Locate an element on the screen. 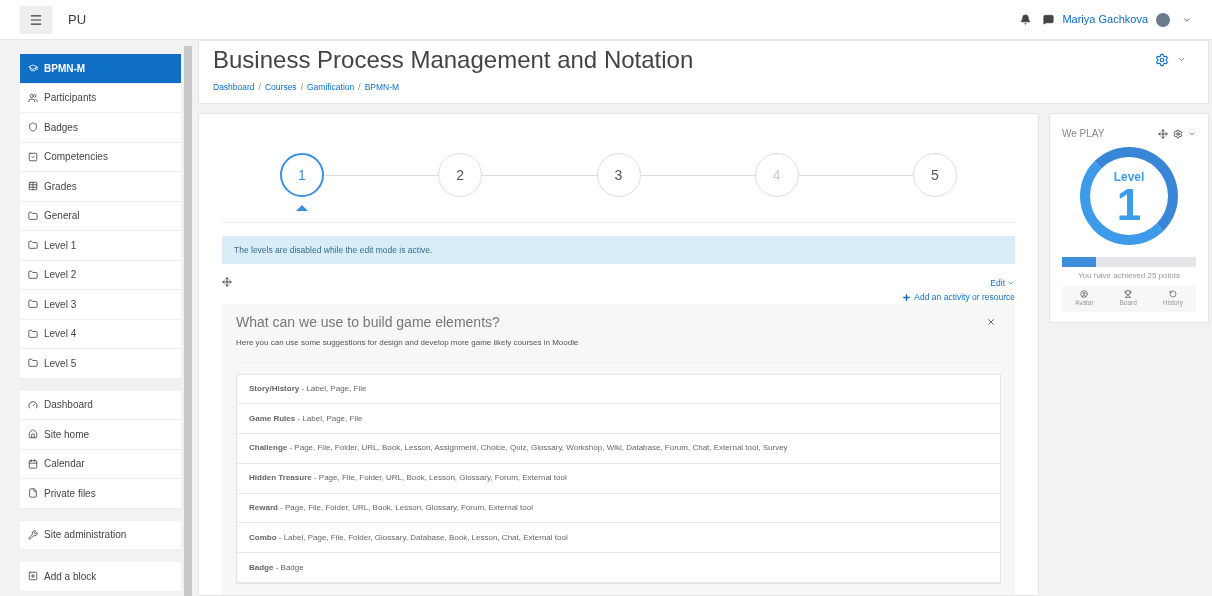 The height and width of the screenshot is (596, 1212). home-icon is located at coordinates (33, 434).